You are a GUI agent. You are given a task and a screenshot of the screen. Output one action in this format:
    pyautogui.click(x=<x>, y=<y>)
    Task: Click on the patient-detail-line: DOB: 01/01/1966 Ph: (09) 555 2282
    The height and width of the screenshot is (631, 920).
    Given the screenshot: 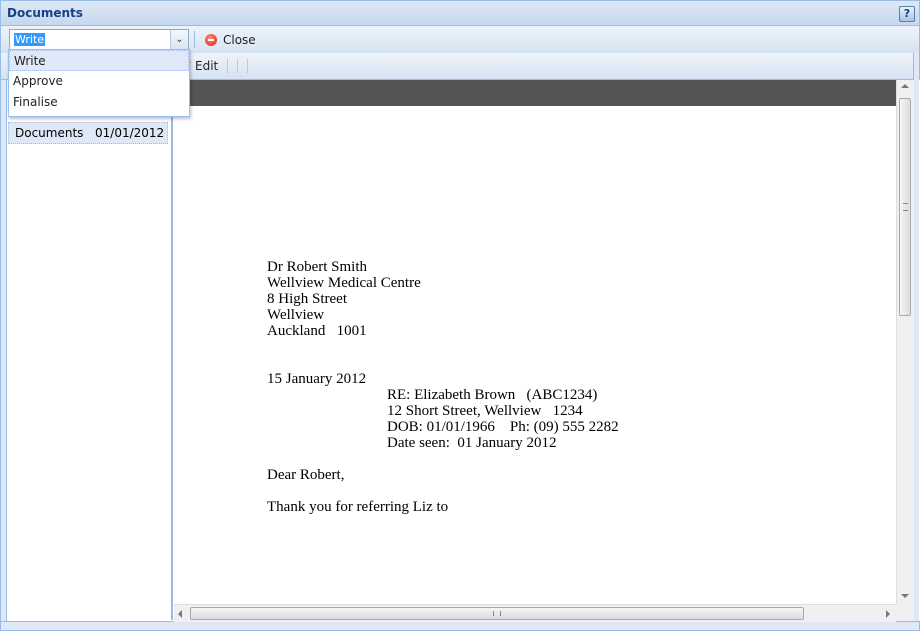 What is the action you would take?
    pyautogui.click(x=503, y=427)
    